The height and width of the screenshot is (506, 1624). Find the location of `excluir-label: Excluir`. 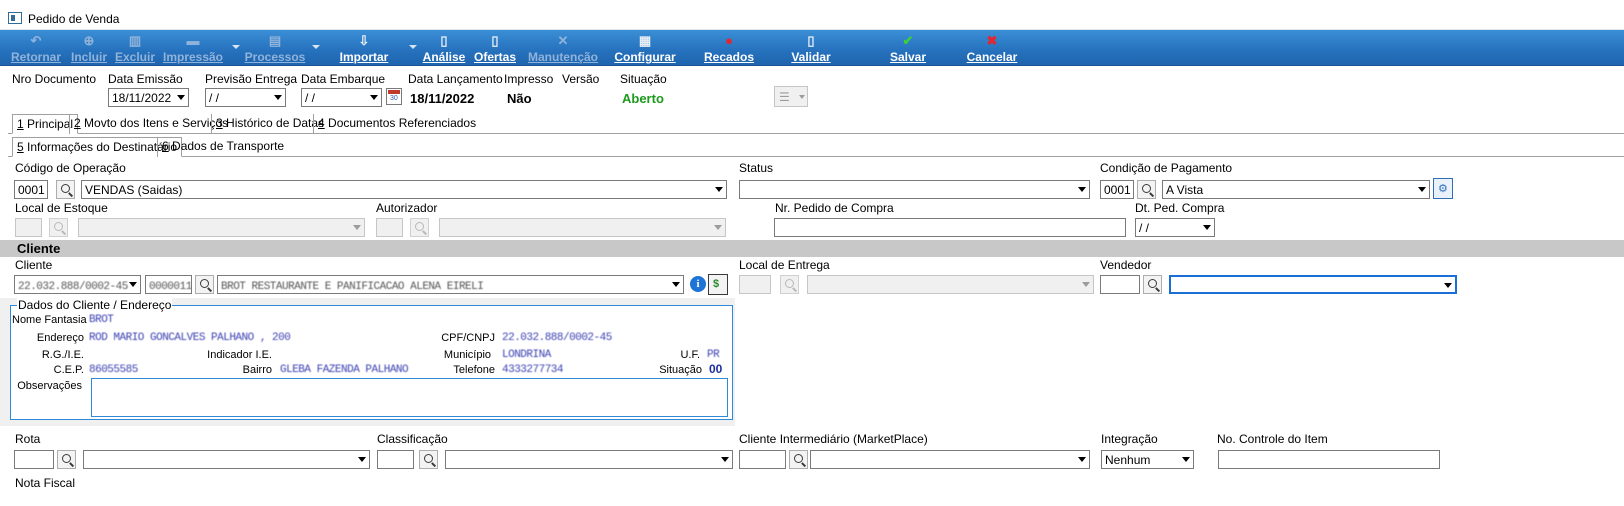

excluir-label: Excluir is located at coordinates (135, 57).